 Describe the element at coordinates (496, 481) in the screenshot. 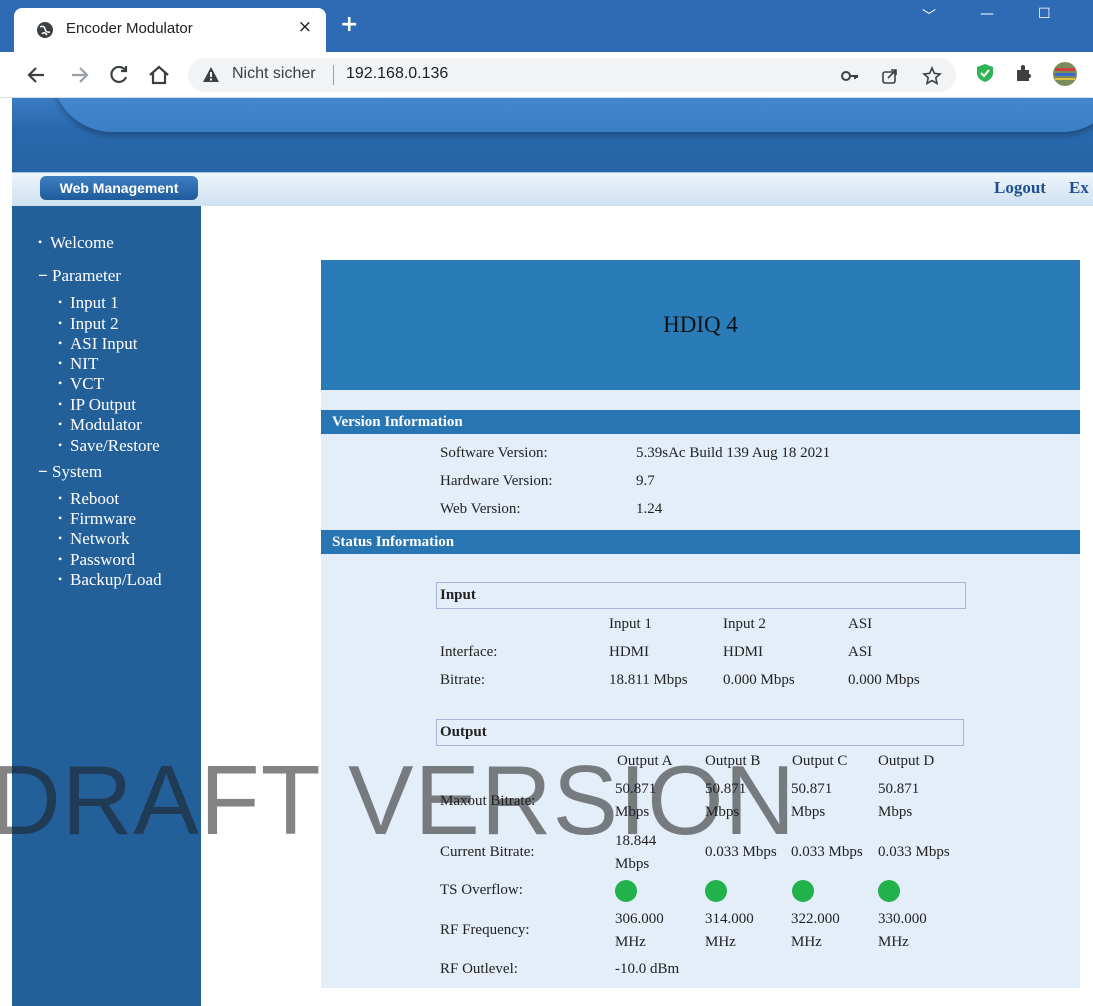

I see `hardware-version-label: Hardware Version:` at that location.